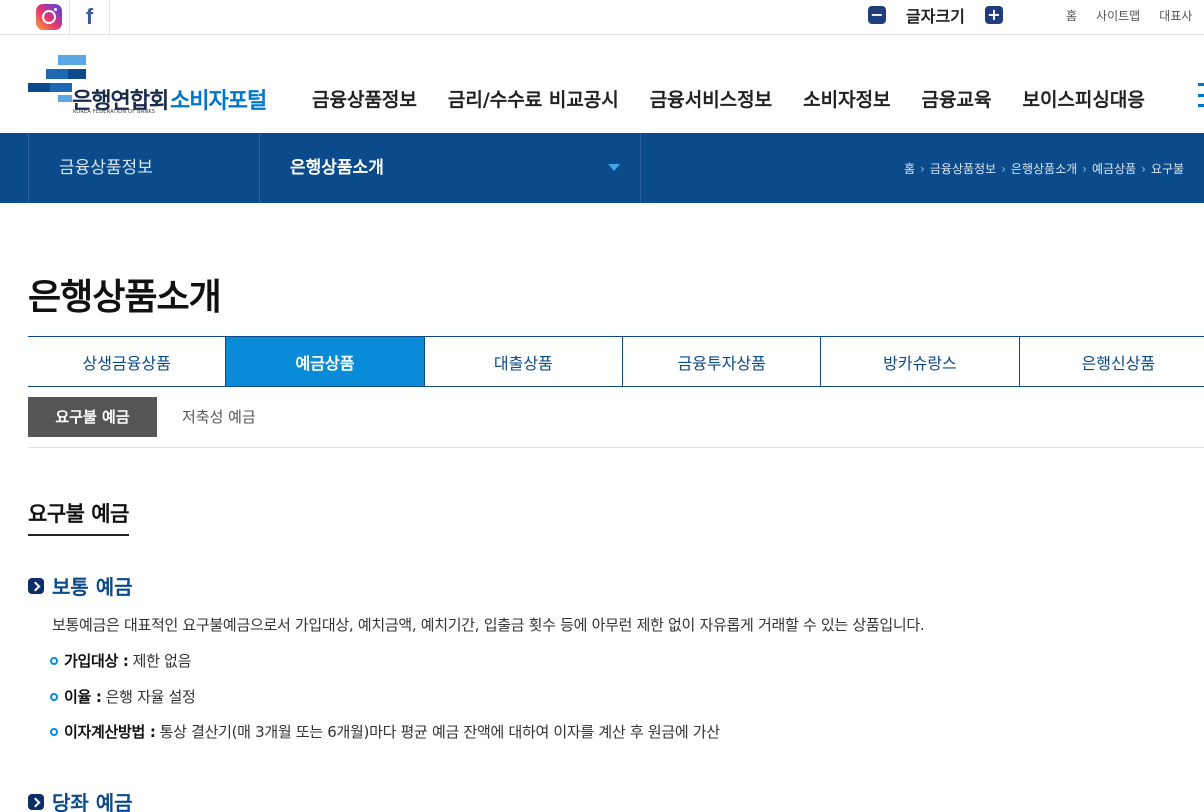  What do you see at coordinates (150, 697) in the screenshot?
I see `detail-value: 은행 자율 설정` at bounding box center [150, 697].